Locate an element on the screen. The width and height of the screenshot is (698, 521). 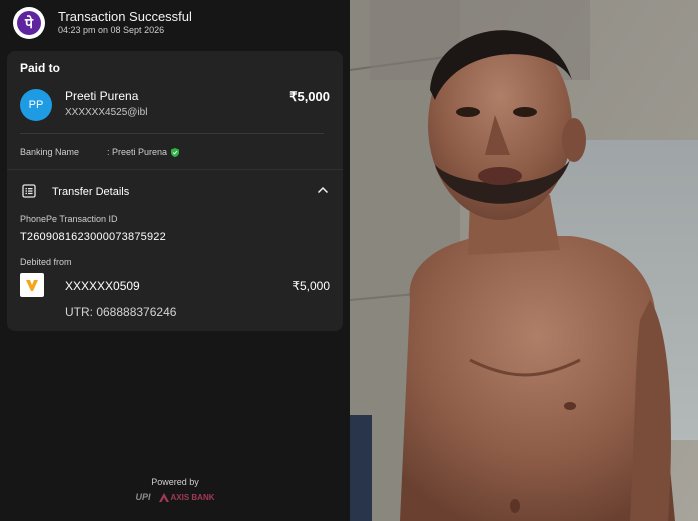
debited-amount: ₹5,000 is located at coordinates (311, 286).